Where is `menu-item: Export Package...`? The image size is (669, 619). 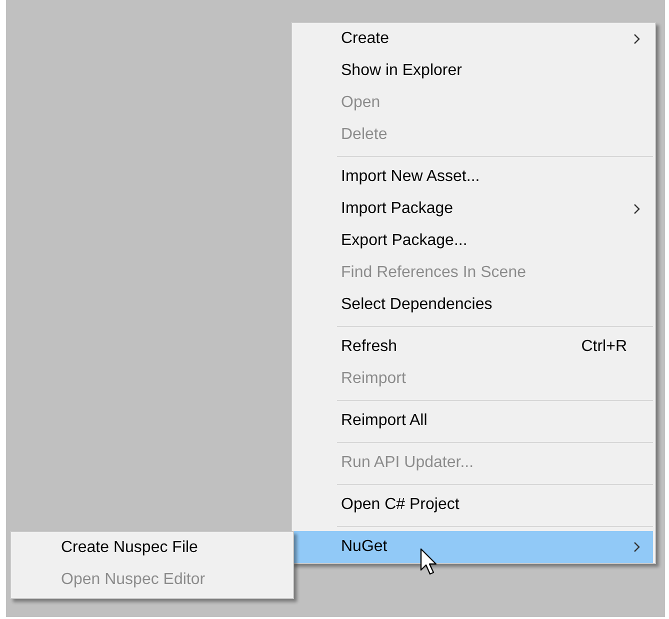 menu-item: Export Package... is located at coordinates (473, 241).